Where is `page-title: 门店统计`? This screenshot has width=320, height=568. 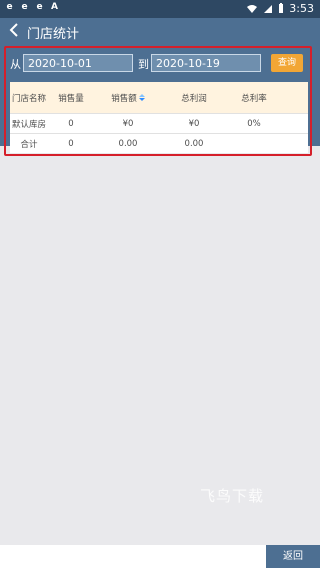 page-title: 门店统计 is located at coordinates (53, 34).